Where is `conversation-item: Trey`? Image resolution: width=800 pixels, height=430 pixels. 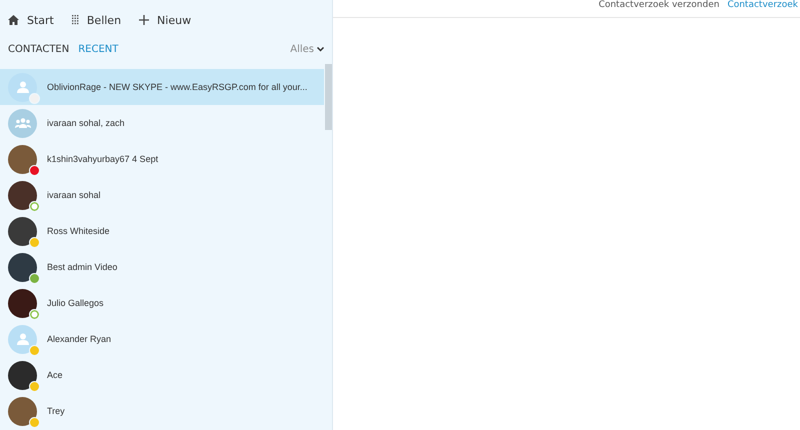 conversation-item: Trey is located at coordinates (162, 411).